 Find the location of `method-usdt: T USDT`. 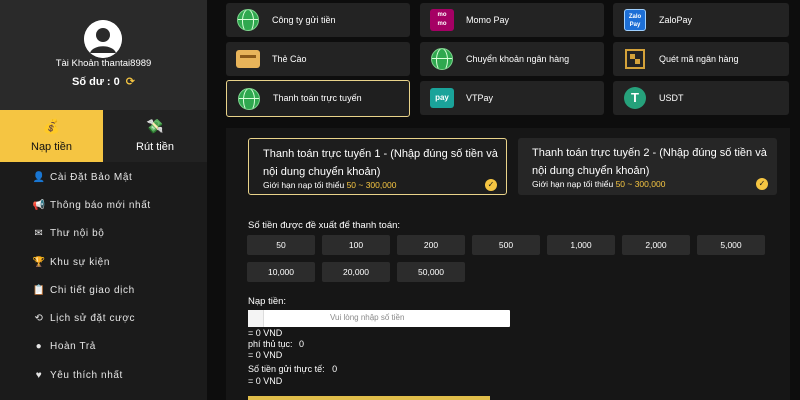

method-usdt: T USDT is located at coordinates (701, 98).